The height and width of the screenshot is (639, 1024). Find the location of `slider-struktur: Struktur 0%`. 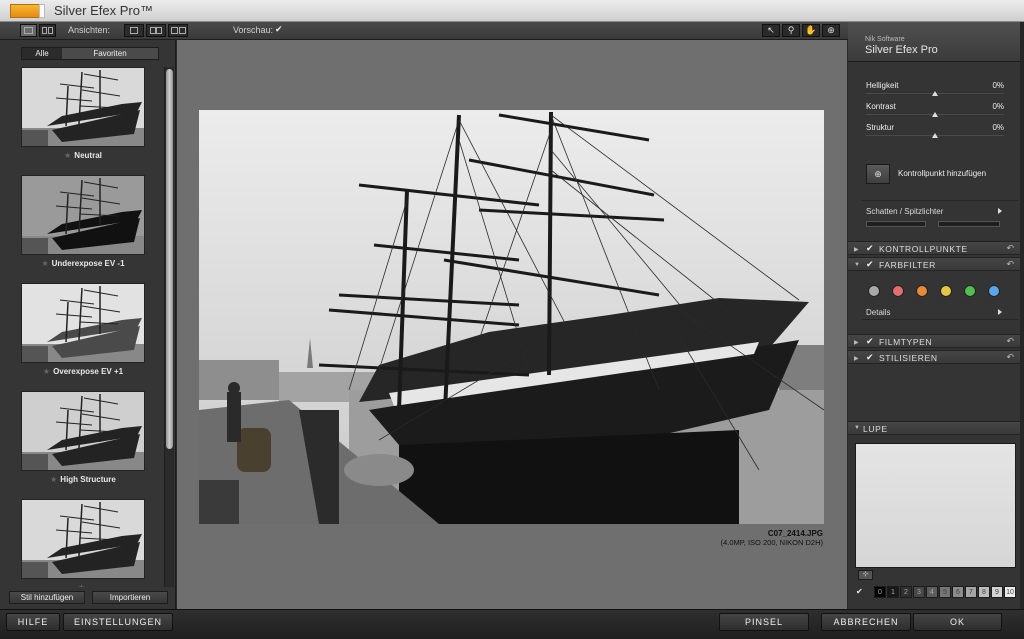

slider-struktur: Struktur 0% is located at coordinates (935, 134).